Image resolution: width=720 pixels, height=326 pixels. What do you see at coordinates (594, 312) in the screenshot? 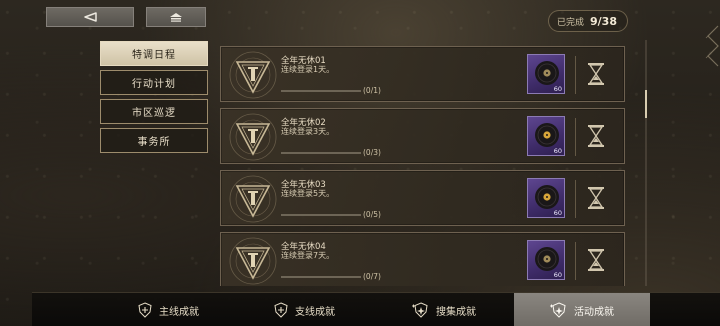
I see `tab-label: 活动成就` at bounding box center [594, 312].